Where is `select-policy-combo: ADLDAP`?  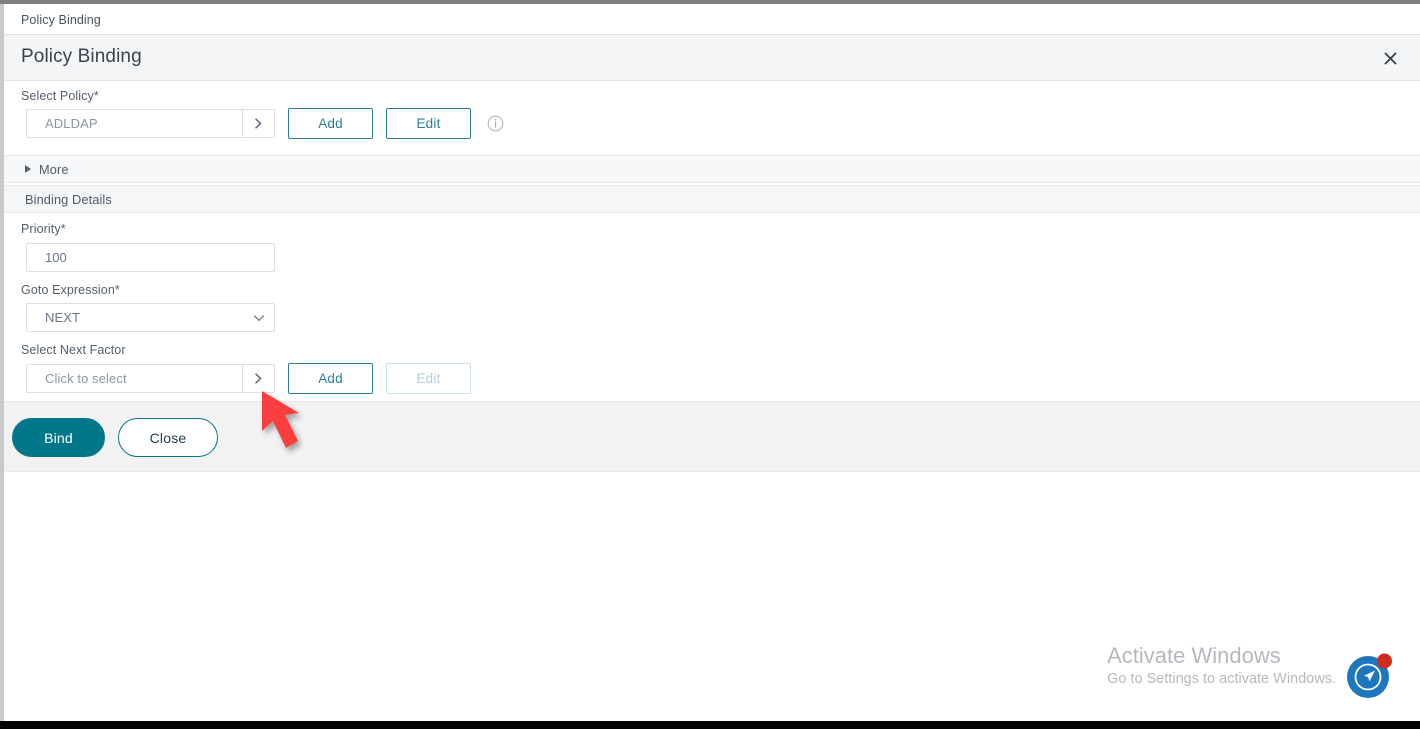
select-policy-combo: ADLDAP is located at coordinates (150, 123).